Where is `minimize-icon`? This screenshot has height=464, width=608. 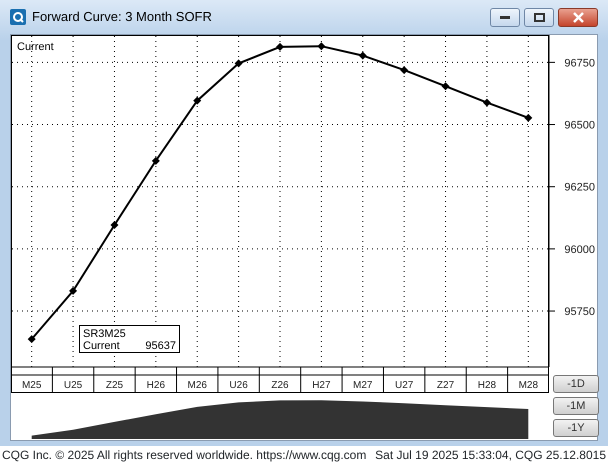
minimize-icon is located at coordinates (505, 17).